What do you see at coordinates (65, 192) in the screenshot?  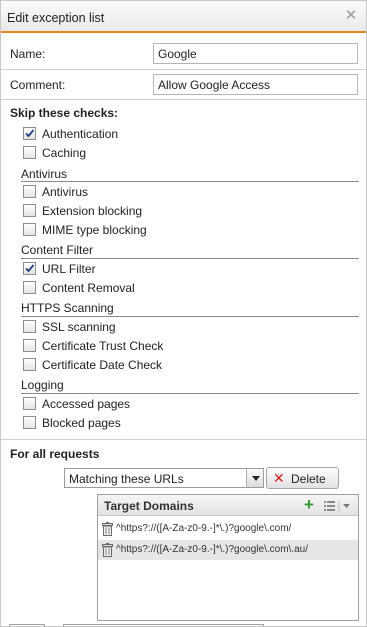 I see `checkbox-label: Antivirus` at bounding box center [65, 192].